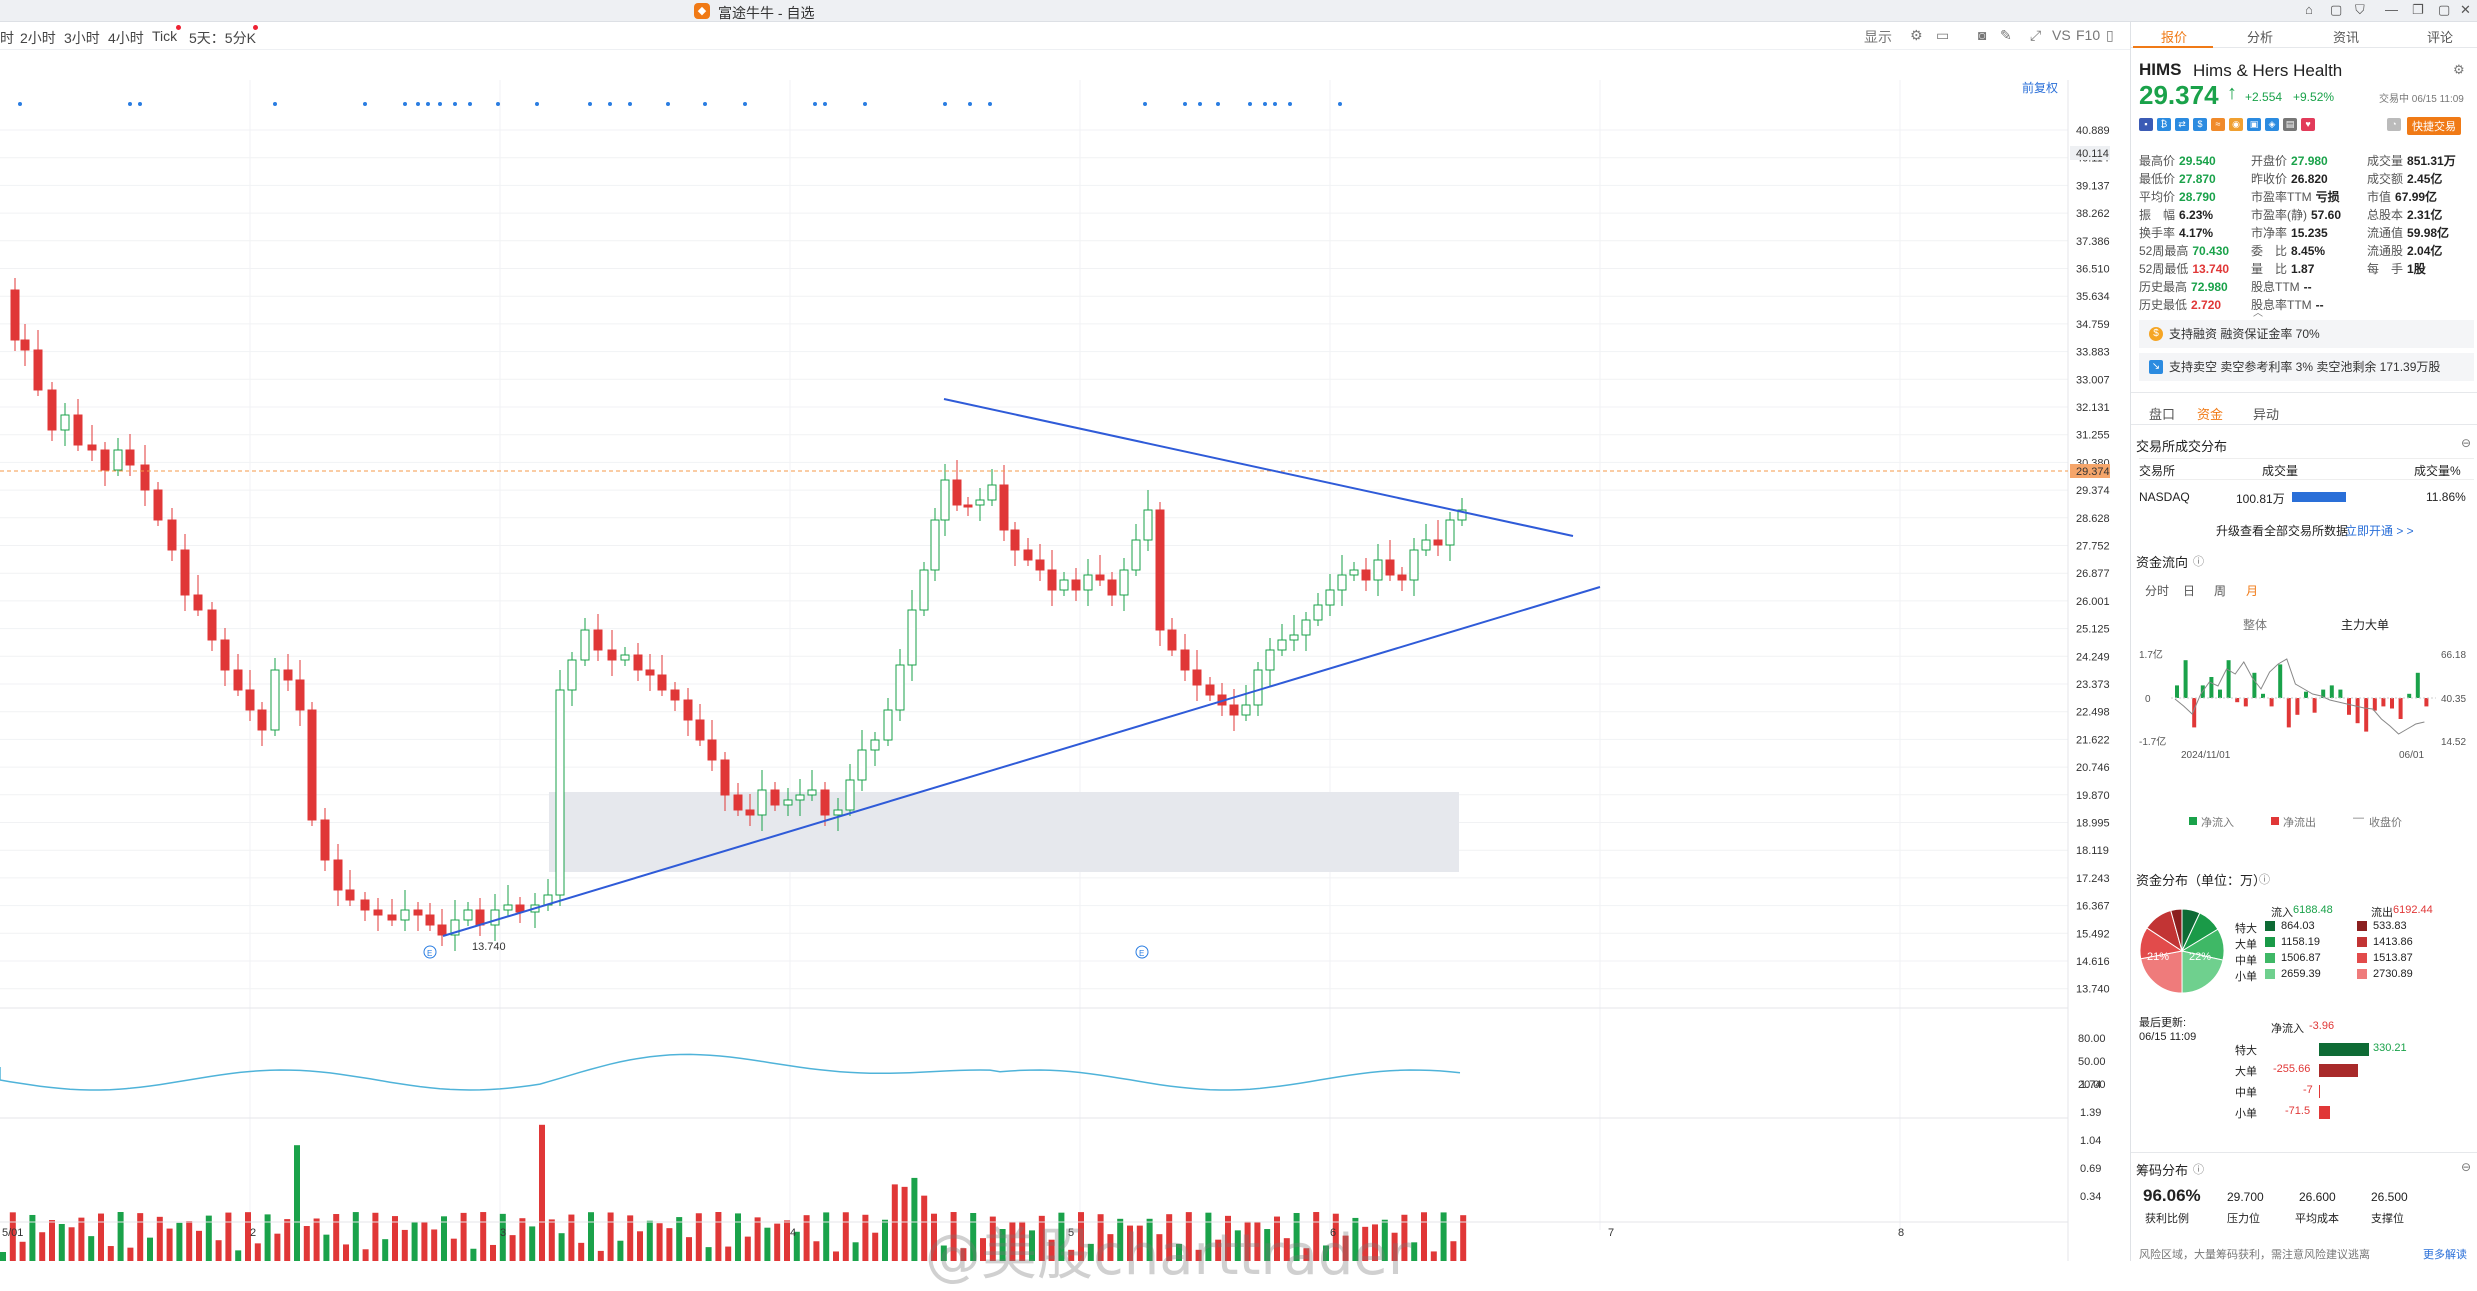  I want to click on restore-rights-toggle: 前复权, so click(2040, 87).